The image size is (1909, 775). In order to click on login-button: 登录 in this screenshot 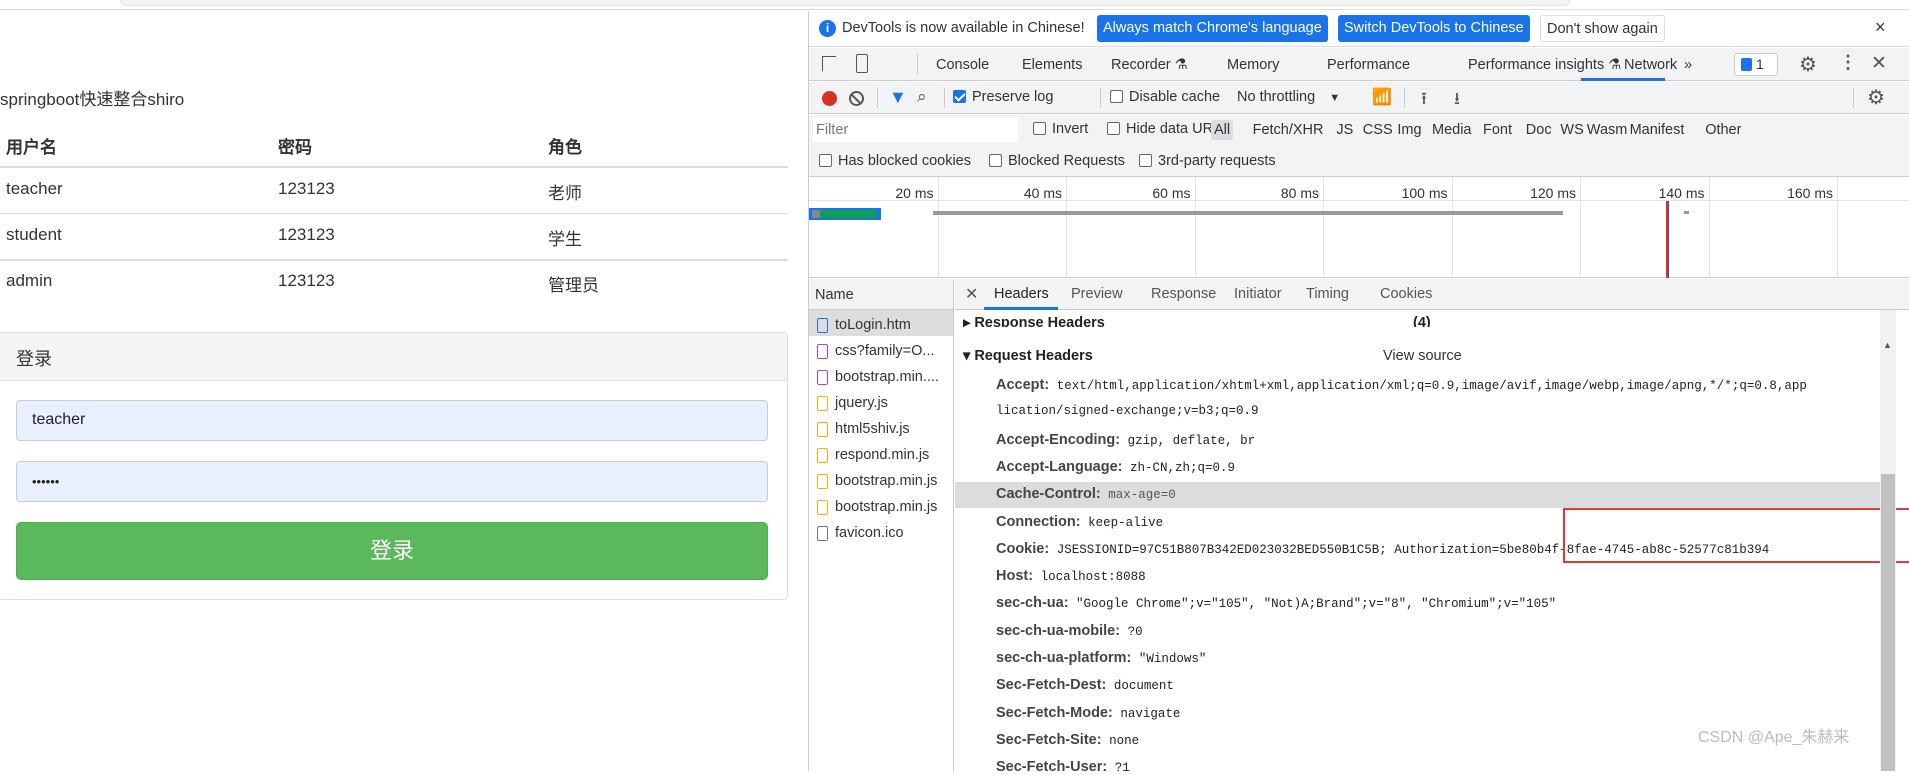, I will do `click(392, 551)`.